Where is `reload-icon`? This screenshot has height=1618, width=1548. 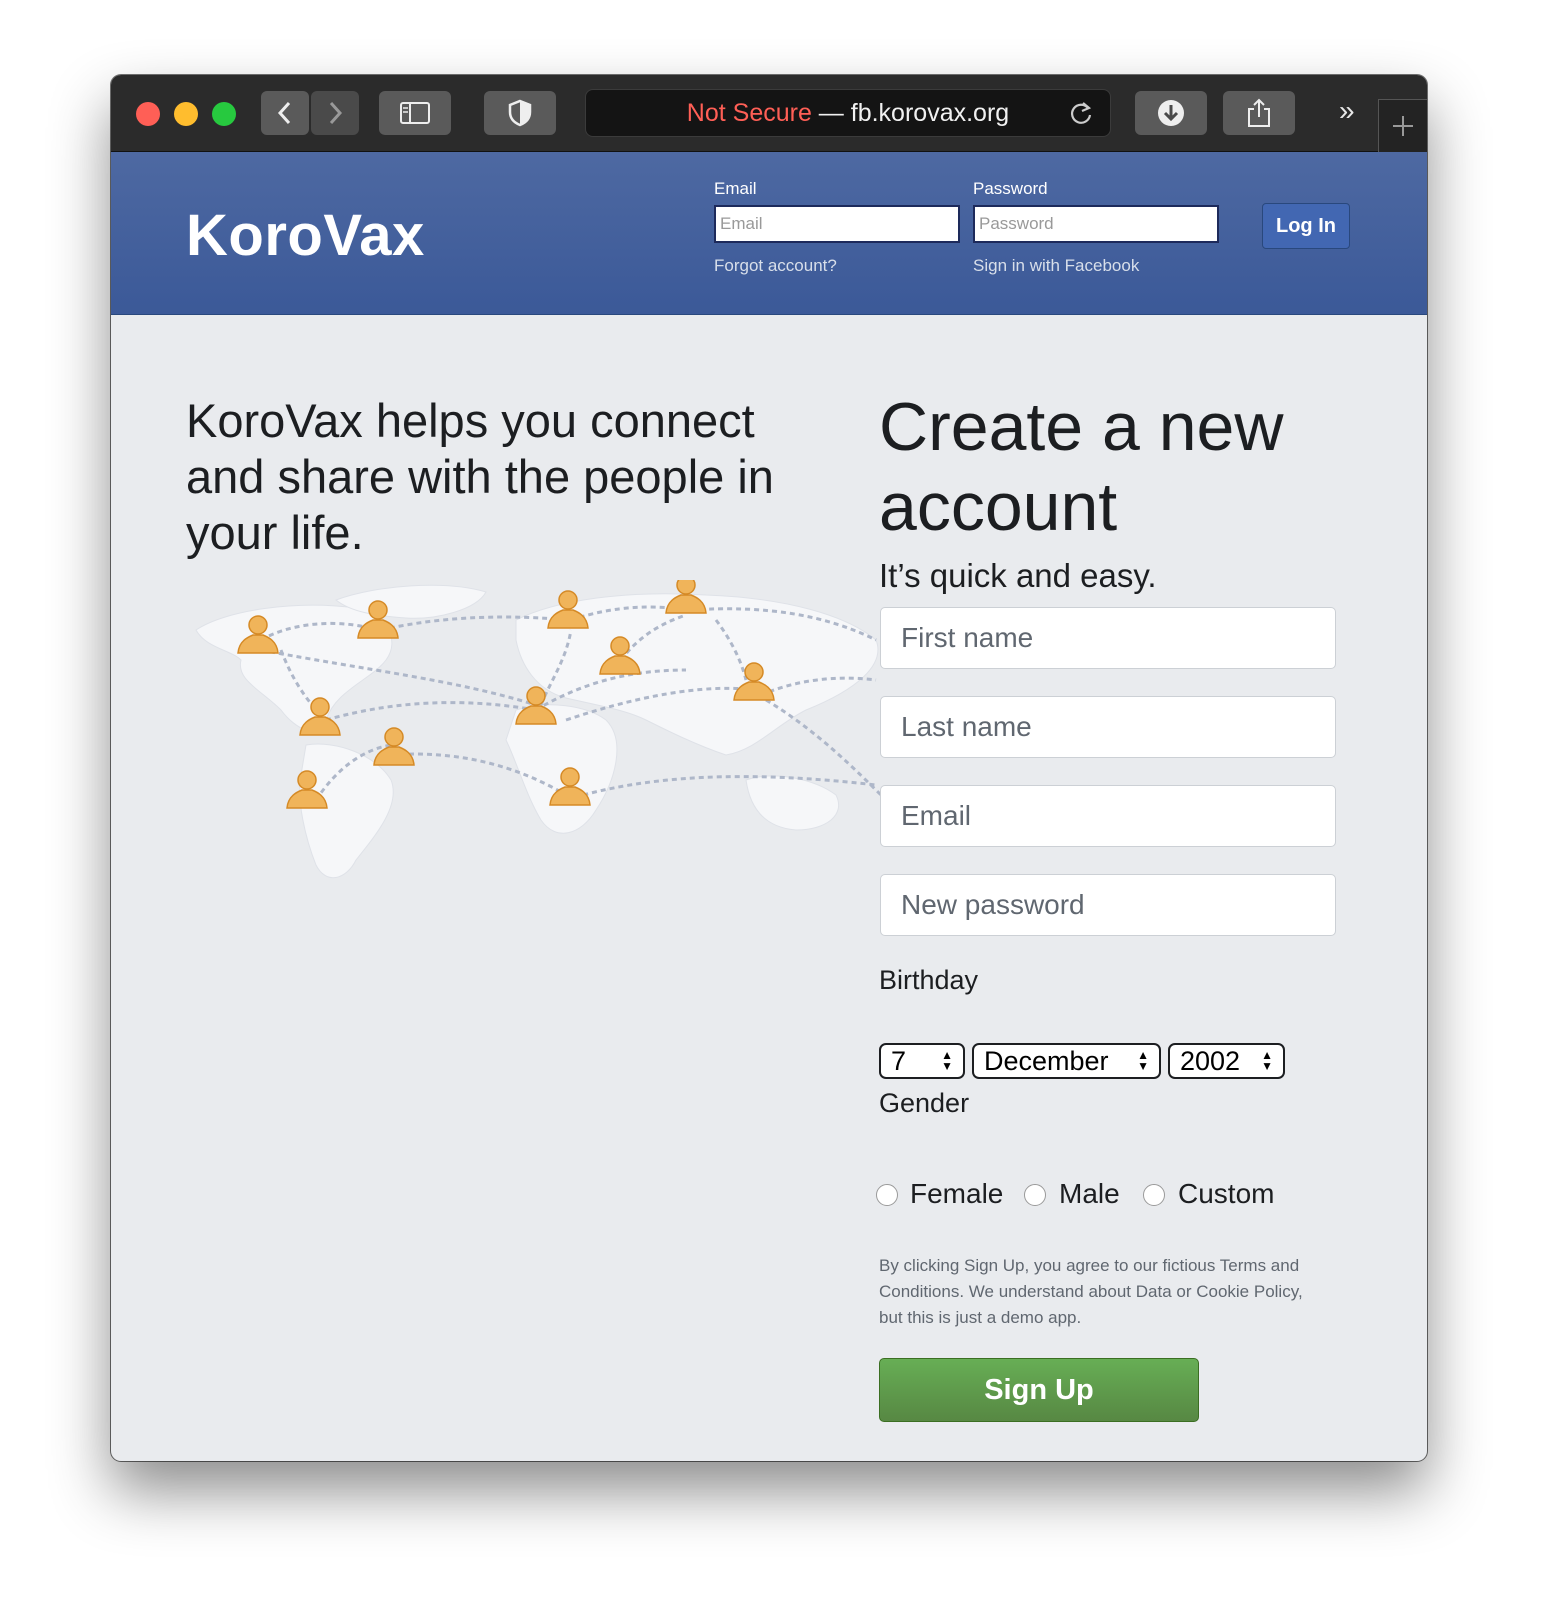 reload-icon is located at coordinates (1081, 113).